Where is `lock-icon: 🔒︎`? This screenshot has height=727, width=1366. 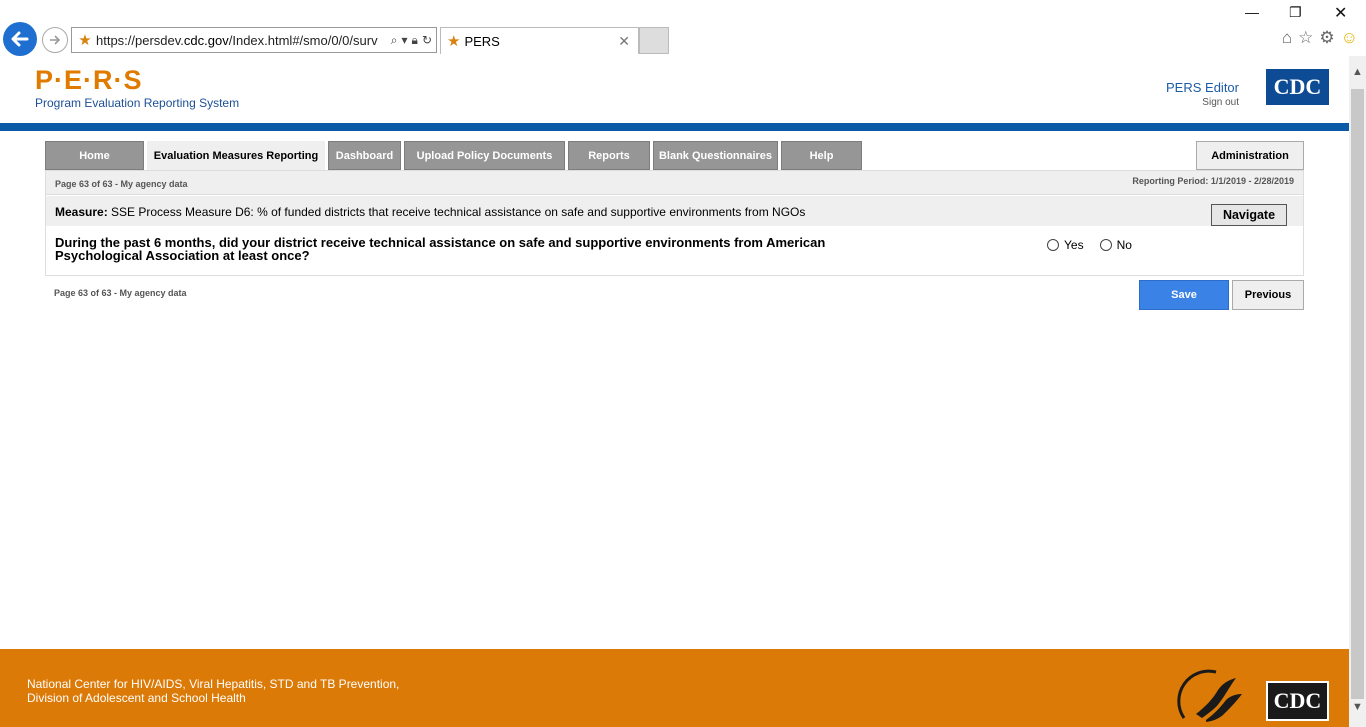
lock-icon: 🔒︎ is located at coordinates (415, 40).